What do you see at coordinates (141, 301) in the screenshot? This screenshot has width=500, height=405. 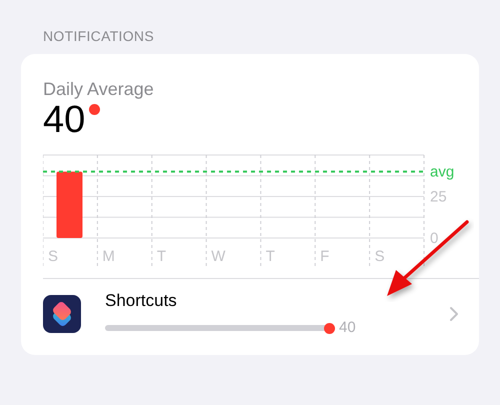 I see `app-name: Shortcuts` at bounding box center [141, 301].